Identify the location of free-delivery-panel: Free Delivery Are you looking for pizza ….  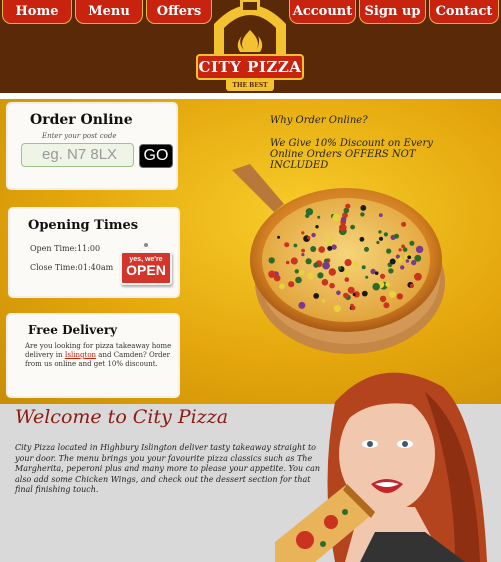
(93, 355).